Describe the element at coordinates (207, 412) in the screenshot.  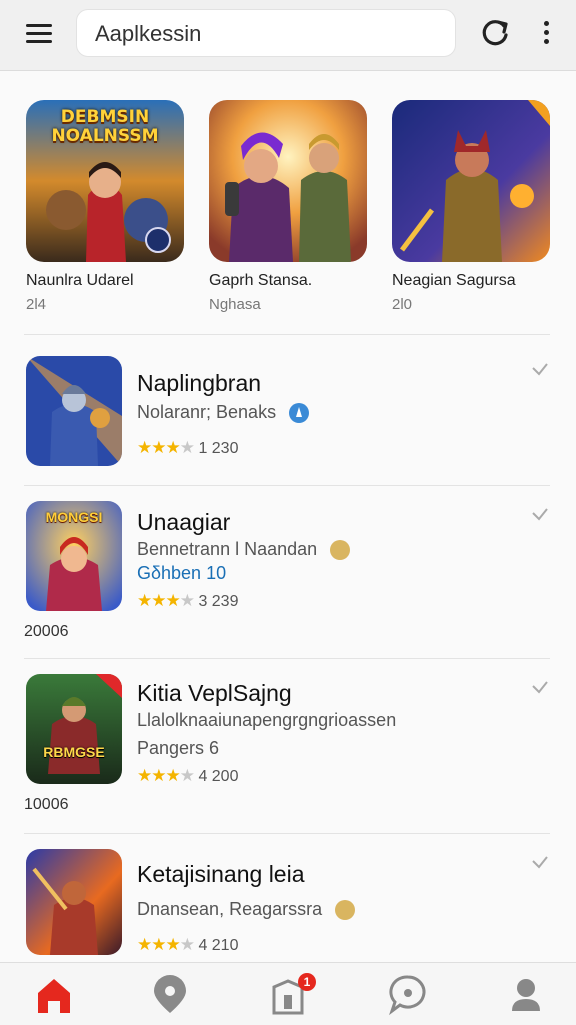
I see `game-publisher-text: Nolaranr; Benaks` at that location.